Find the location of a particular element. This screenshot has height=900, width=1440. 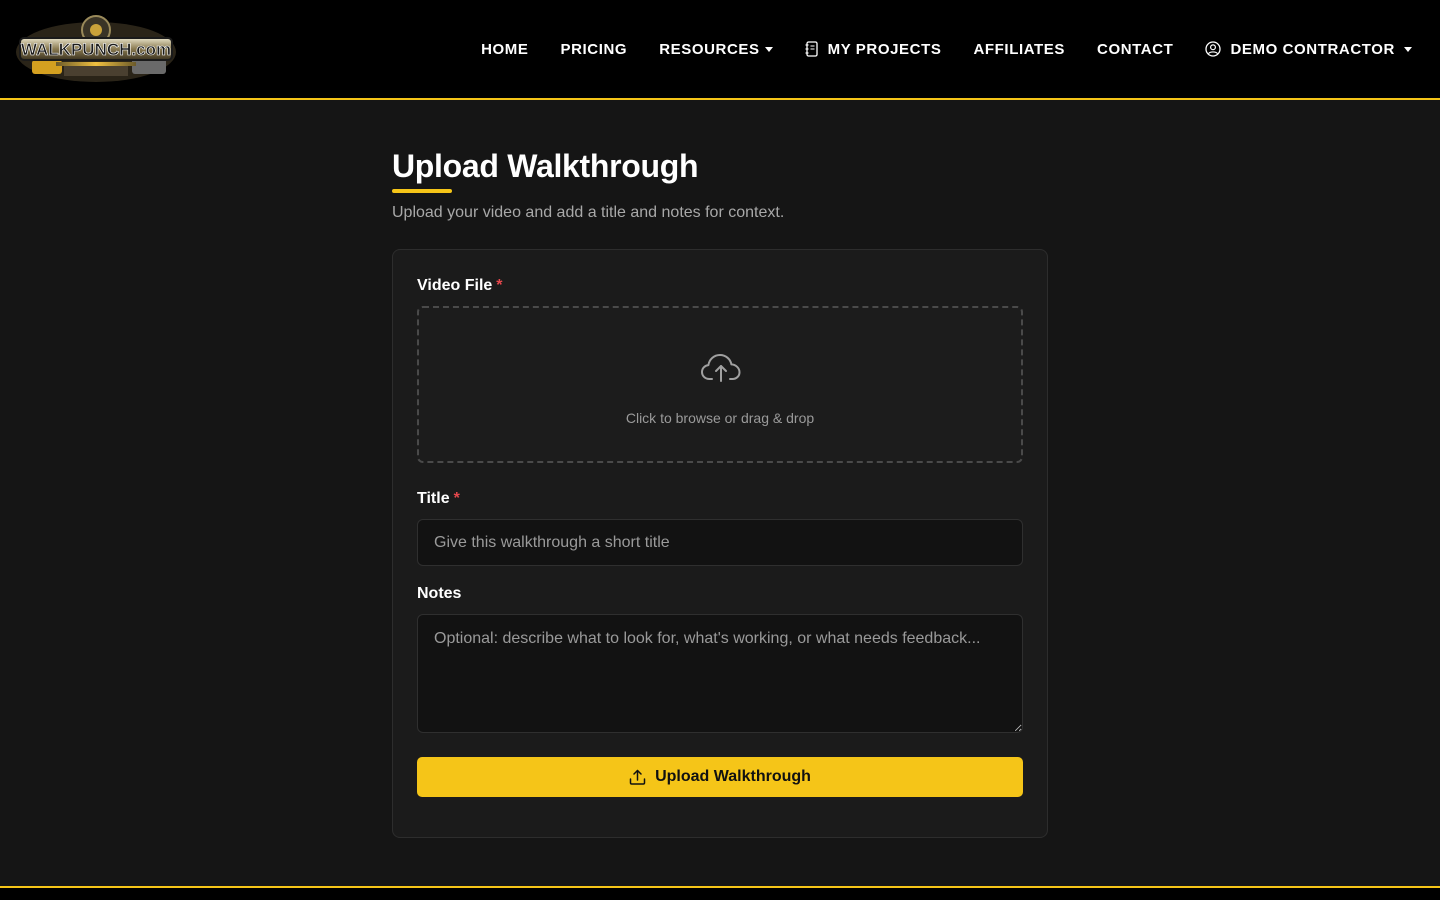

nav-my-projects: MY PROJECTS is located at coordinates (873, 49).